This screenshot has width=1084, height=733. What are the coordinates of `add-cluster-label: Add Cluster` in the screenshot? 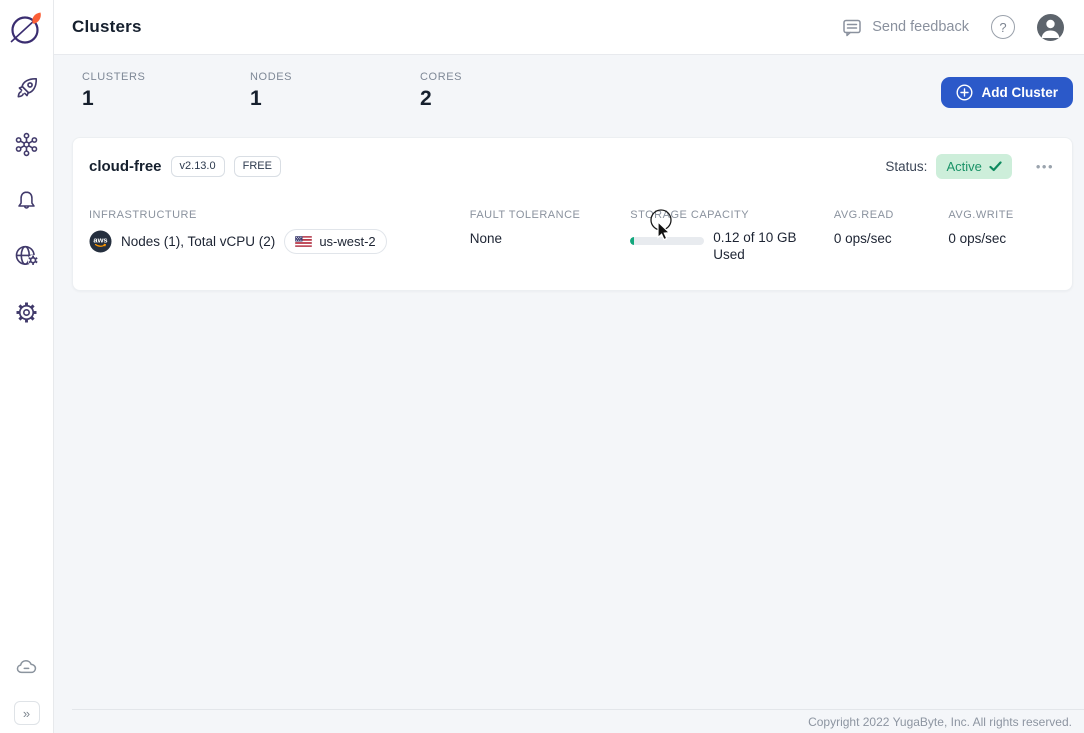 It's located at (1019, 92).